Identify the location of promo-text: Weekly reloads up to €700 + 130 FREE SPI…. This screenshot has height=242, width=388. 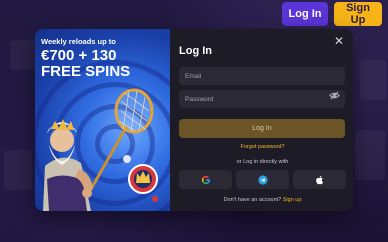
(85, 58).